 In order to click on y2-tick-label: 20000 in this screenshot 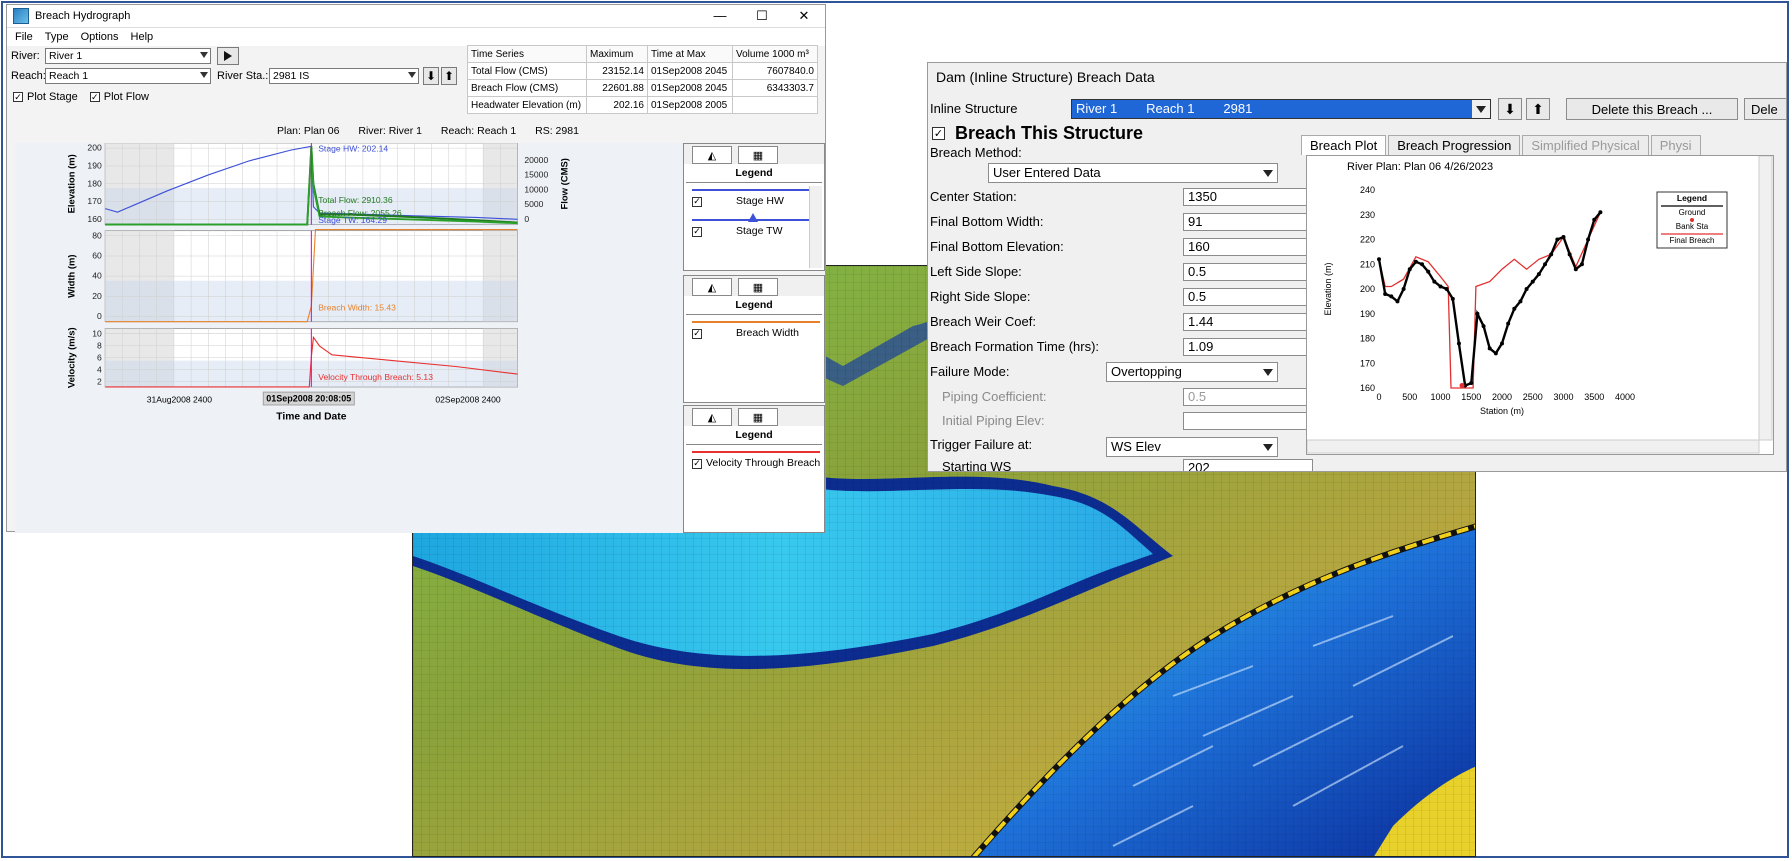, I will do `click(536, 160)`.